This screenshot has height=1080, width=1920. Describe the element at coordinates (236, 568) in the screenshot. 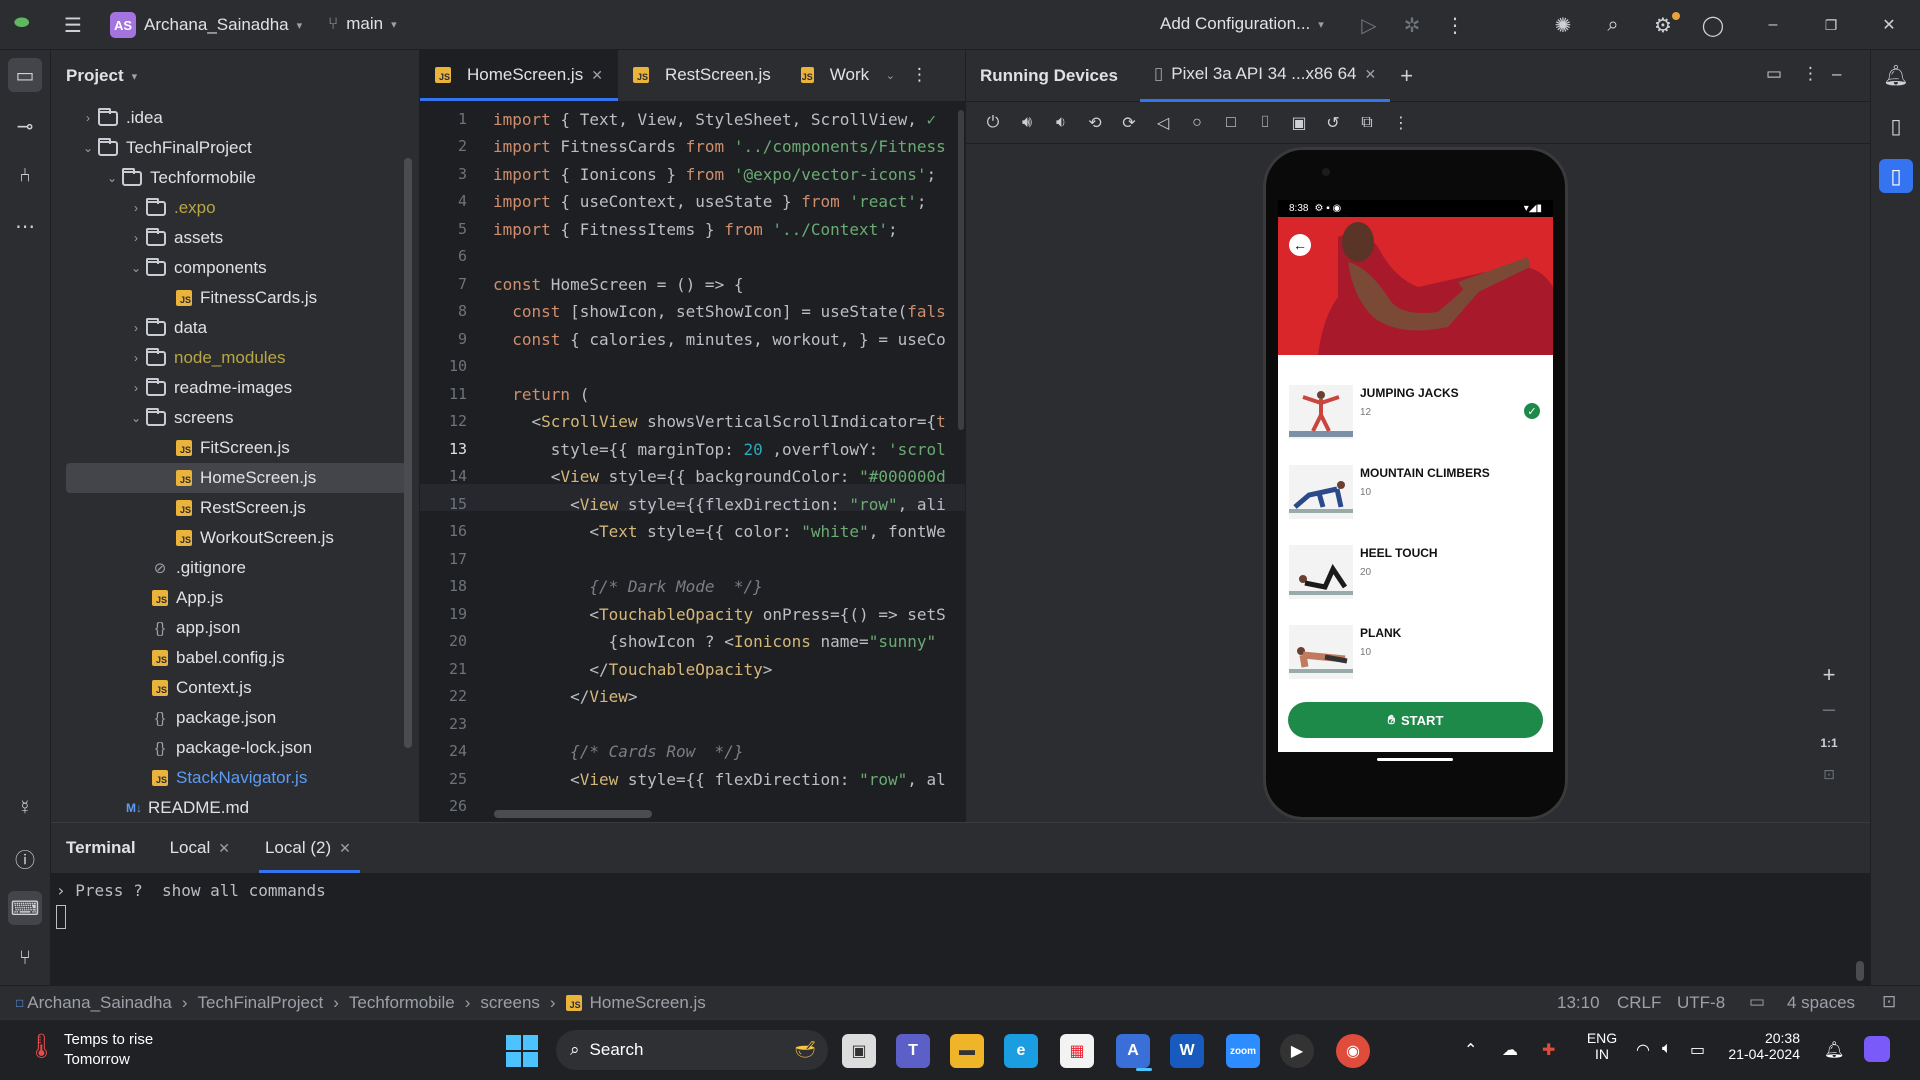

I see `tree-row-gitignore: ⊘ .gitignore` at that location.